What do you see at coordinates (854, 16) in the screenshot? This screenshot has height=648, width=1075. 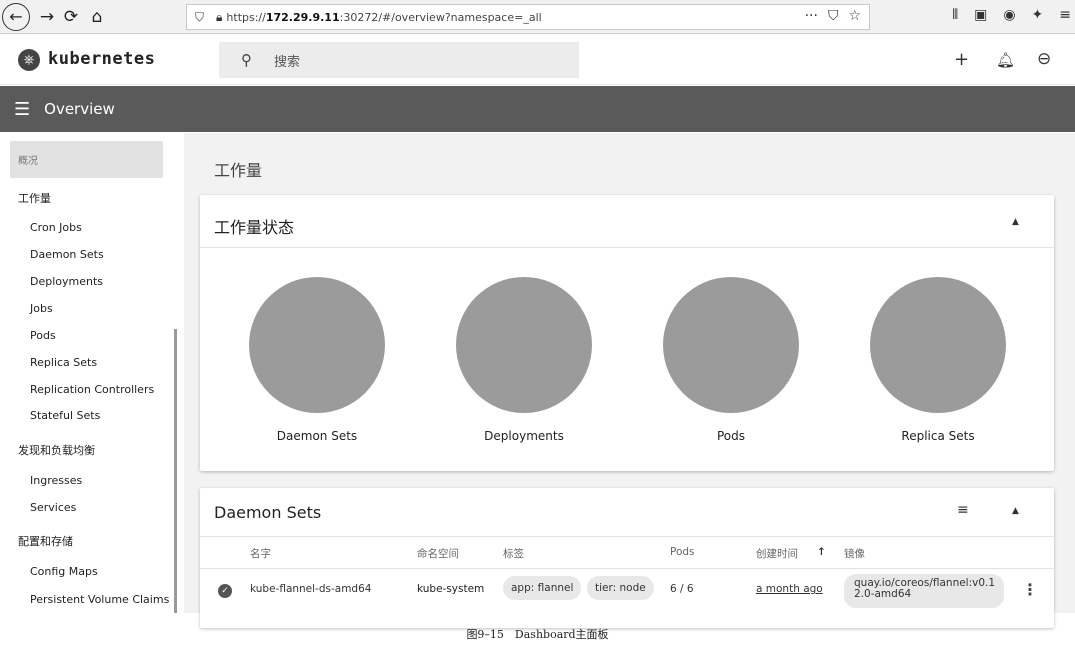 I see `bookmark-star-icon: ☆` at bounding box center [854, 16].